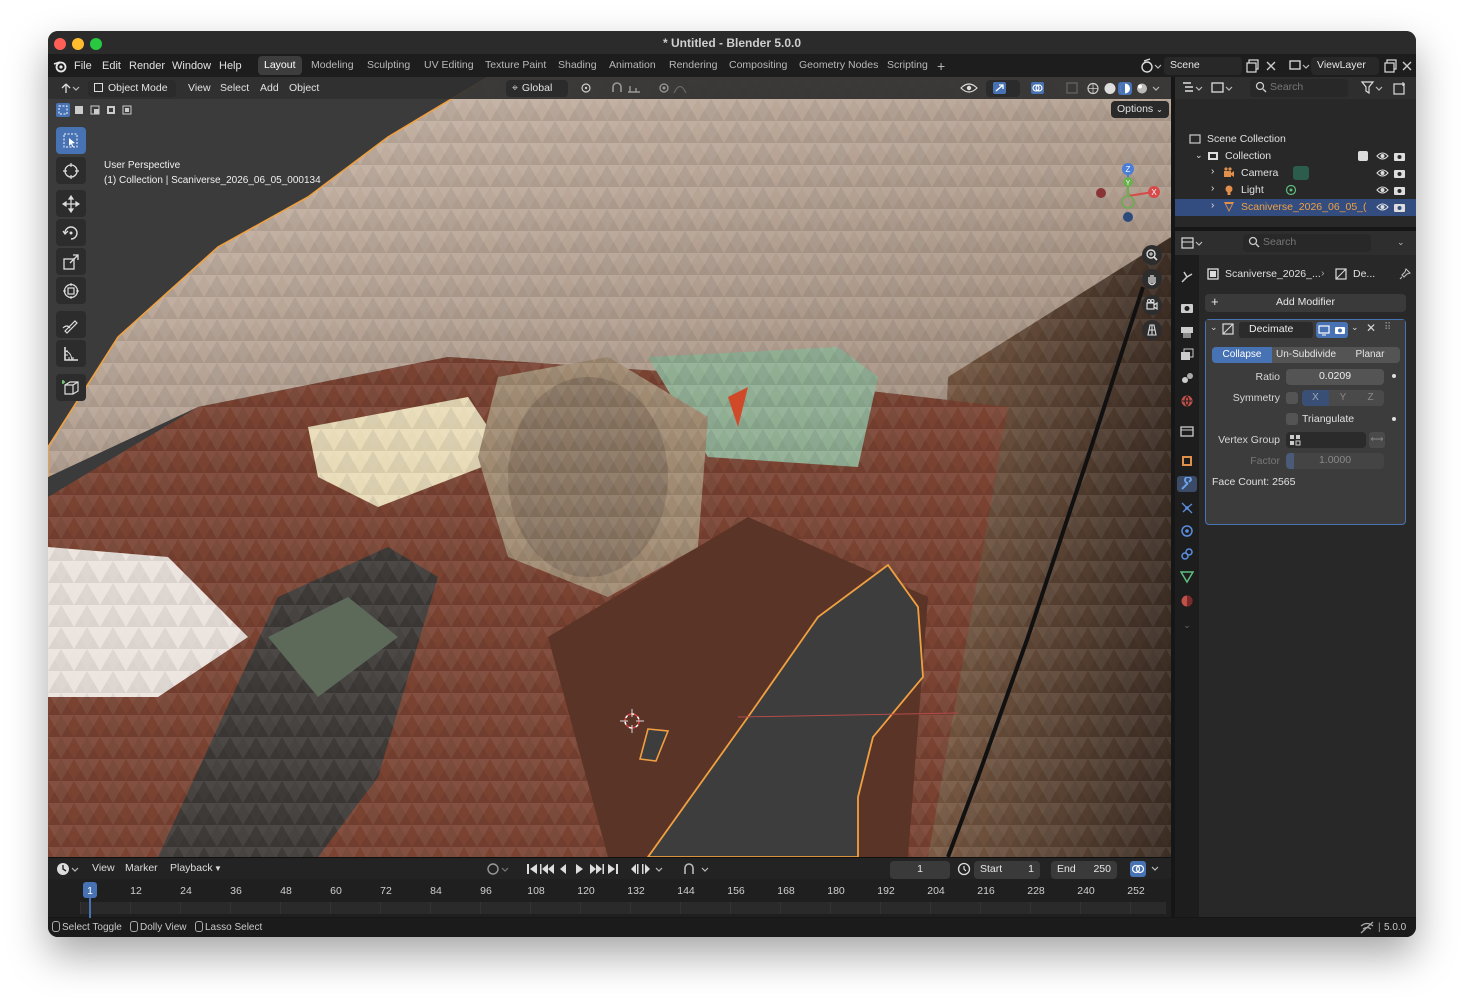  Describe the element at coordinates (1187, 577) in the screenshot. I see `data-tab-icon` at that location.